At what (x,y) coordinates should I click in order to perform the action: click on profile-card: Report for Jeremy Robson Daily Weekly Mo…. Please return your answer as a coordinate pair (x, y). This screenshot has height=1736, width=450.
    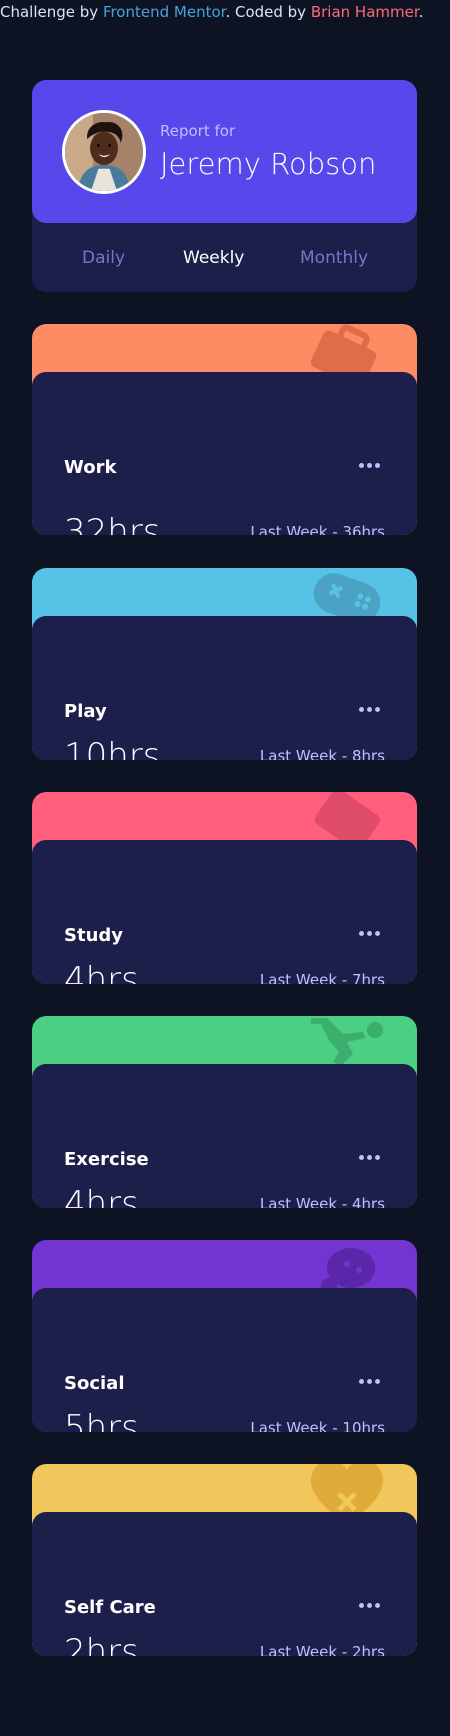
    Looking at the image, I should click on (224, 186).